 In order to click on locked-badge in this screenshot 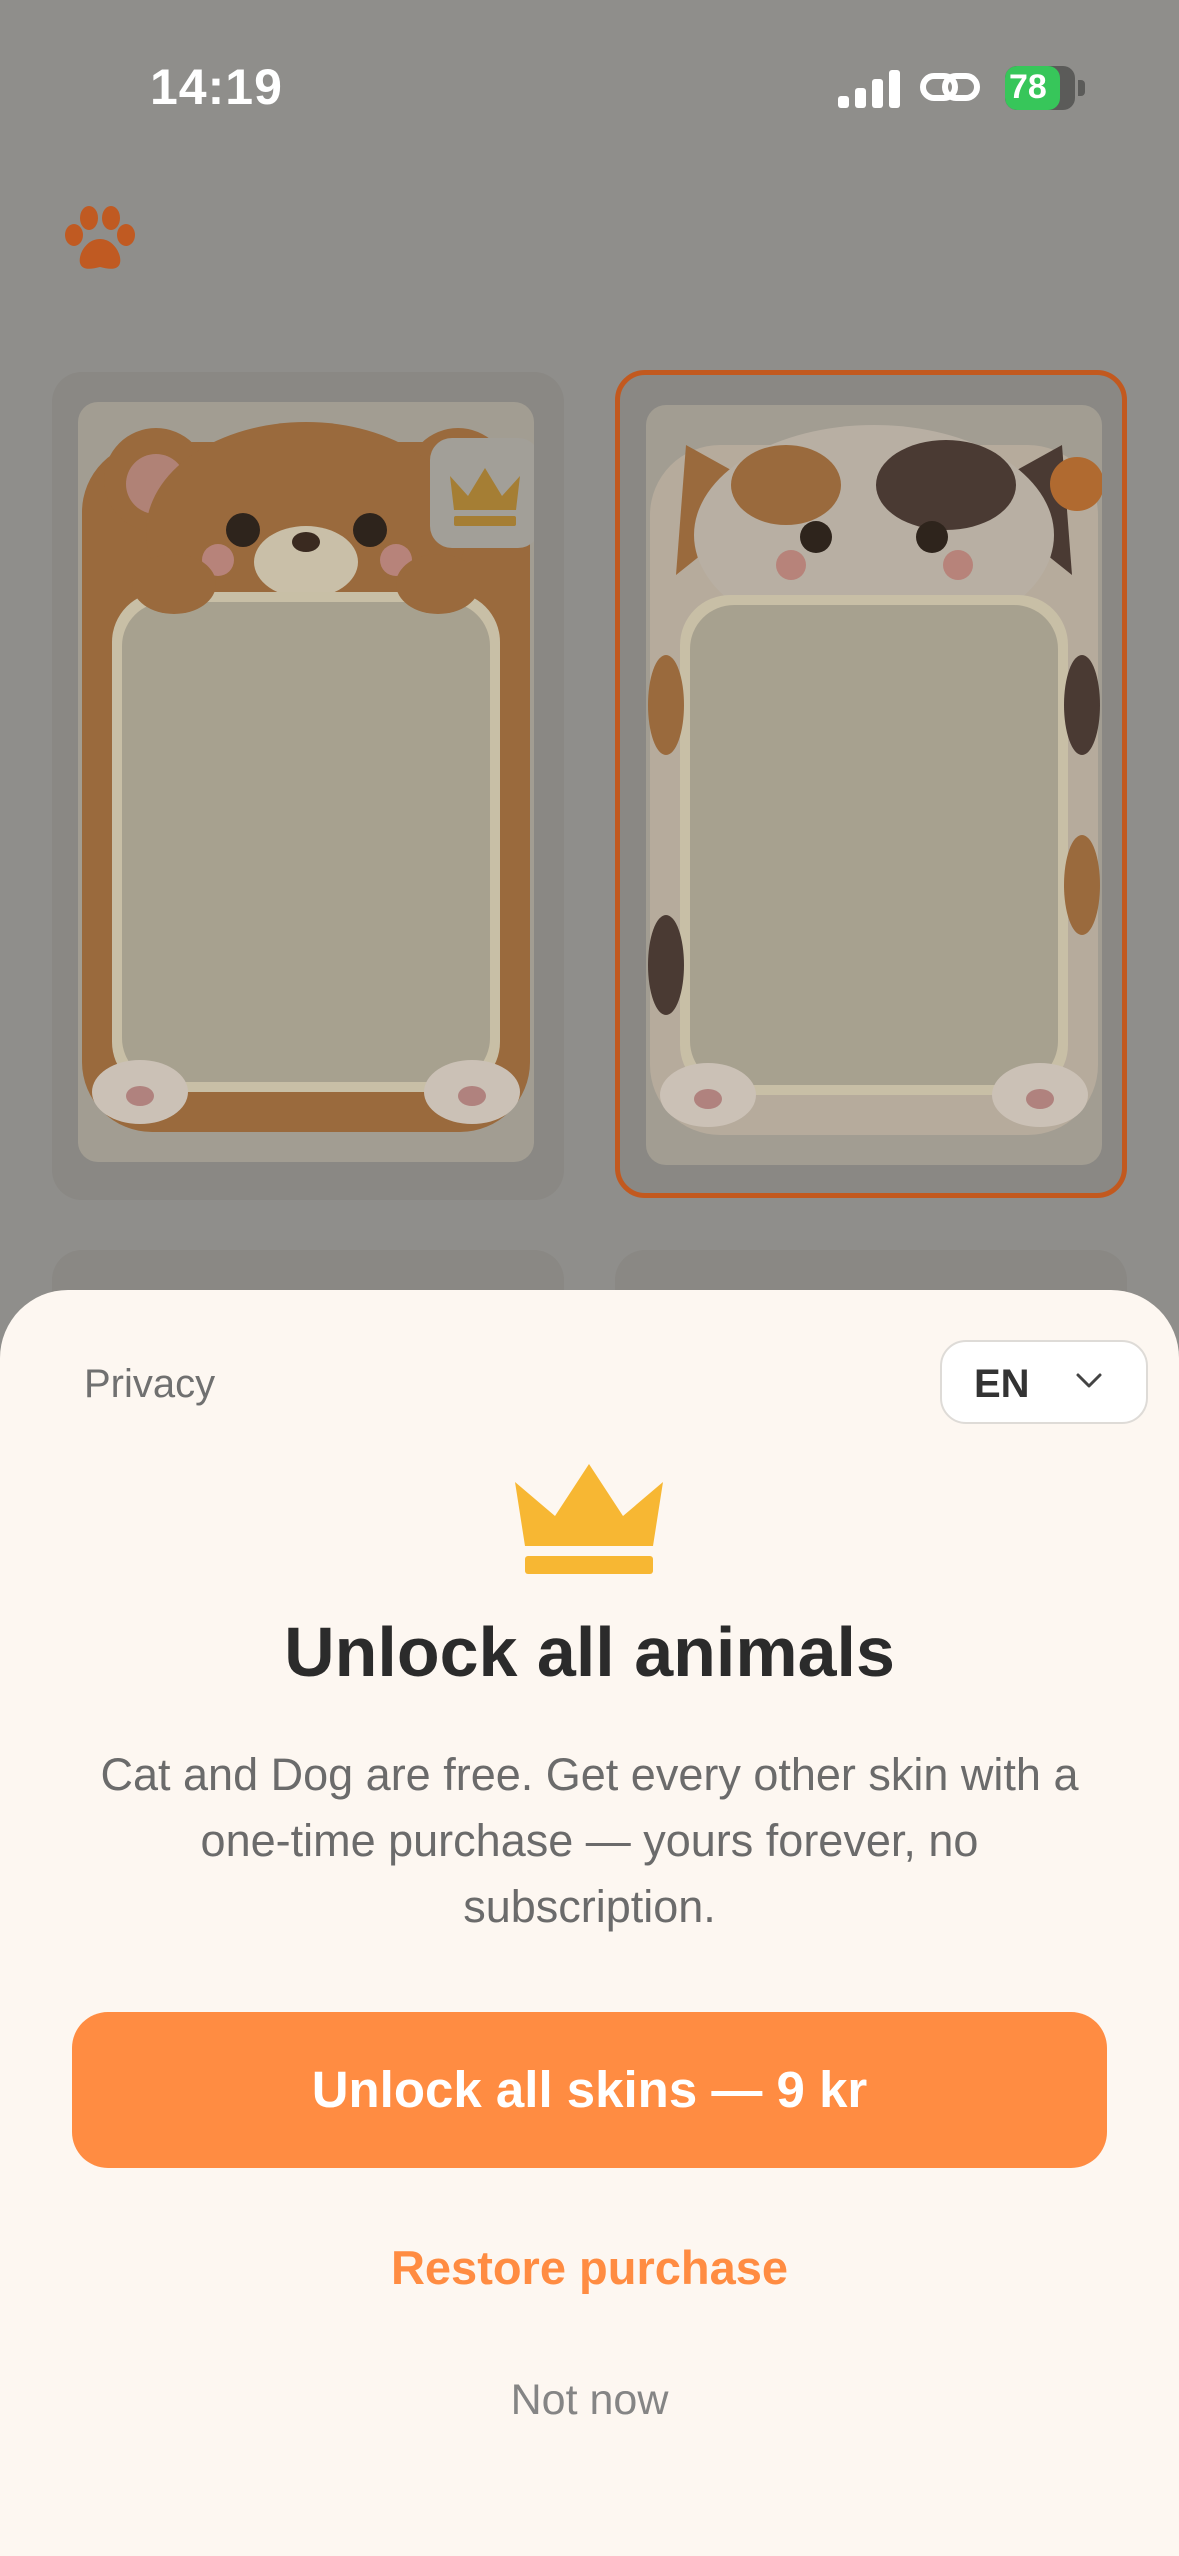, I will do `click(482, 493)`.